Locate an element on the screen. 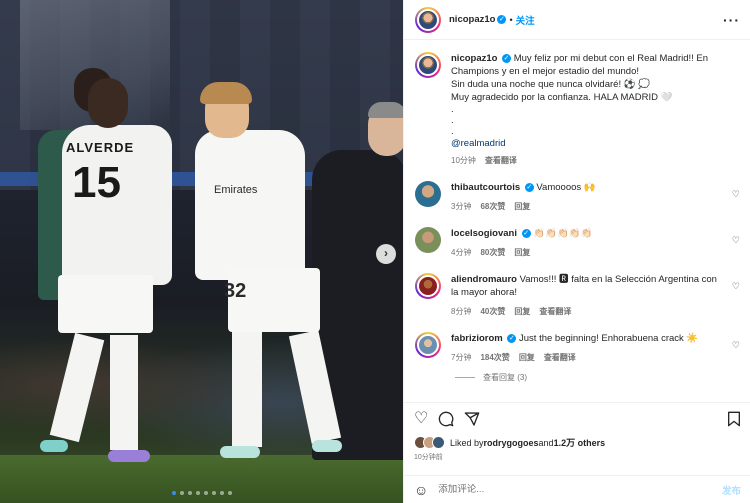  comment-likes: 40次赞 is located at coordinates (492, 311).